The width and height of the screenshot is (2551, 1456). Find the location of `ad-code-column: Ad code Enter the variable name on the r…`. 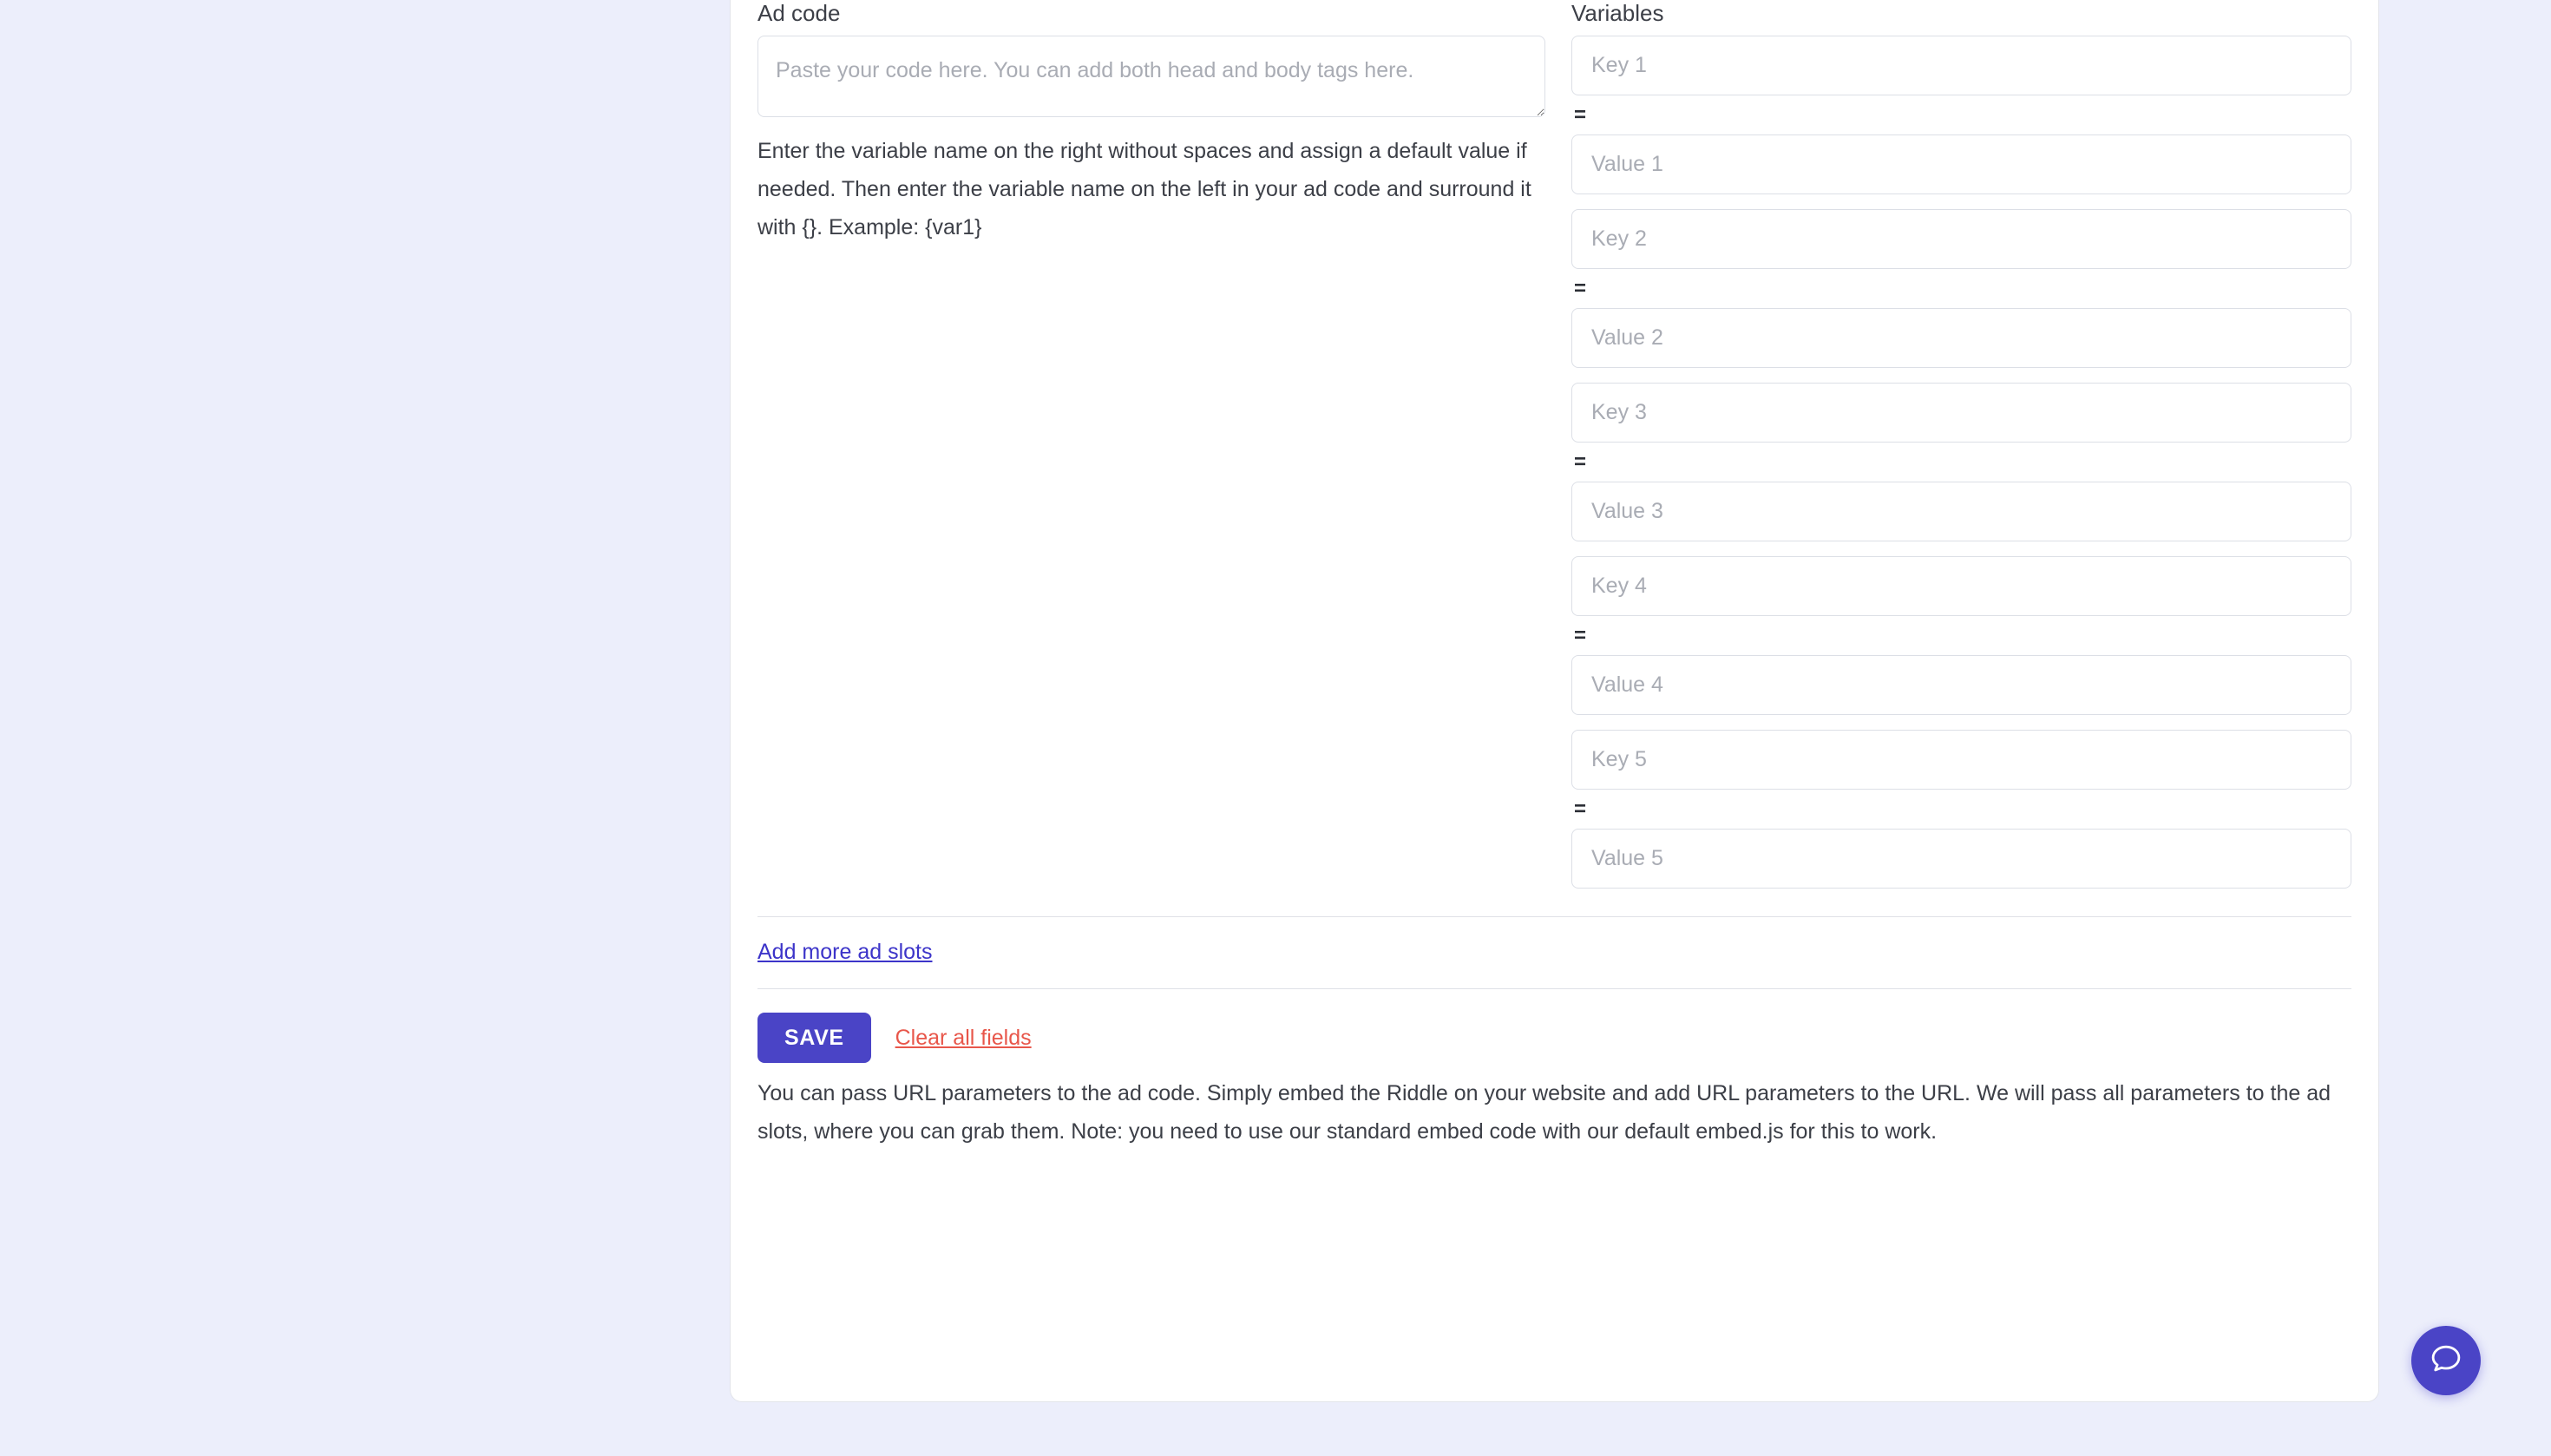

ad-code-column: Ad code Enter the variable name on the r… is located at coordinates (1151, 123).